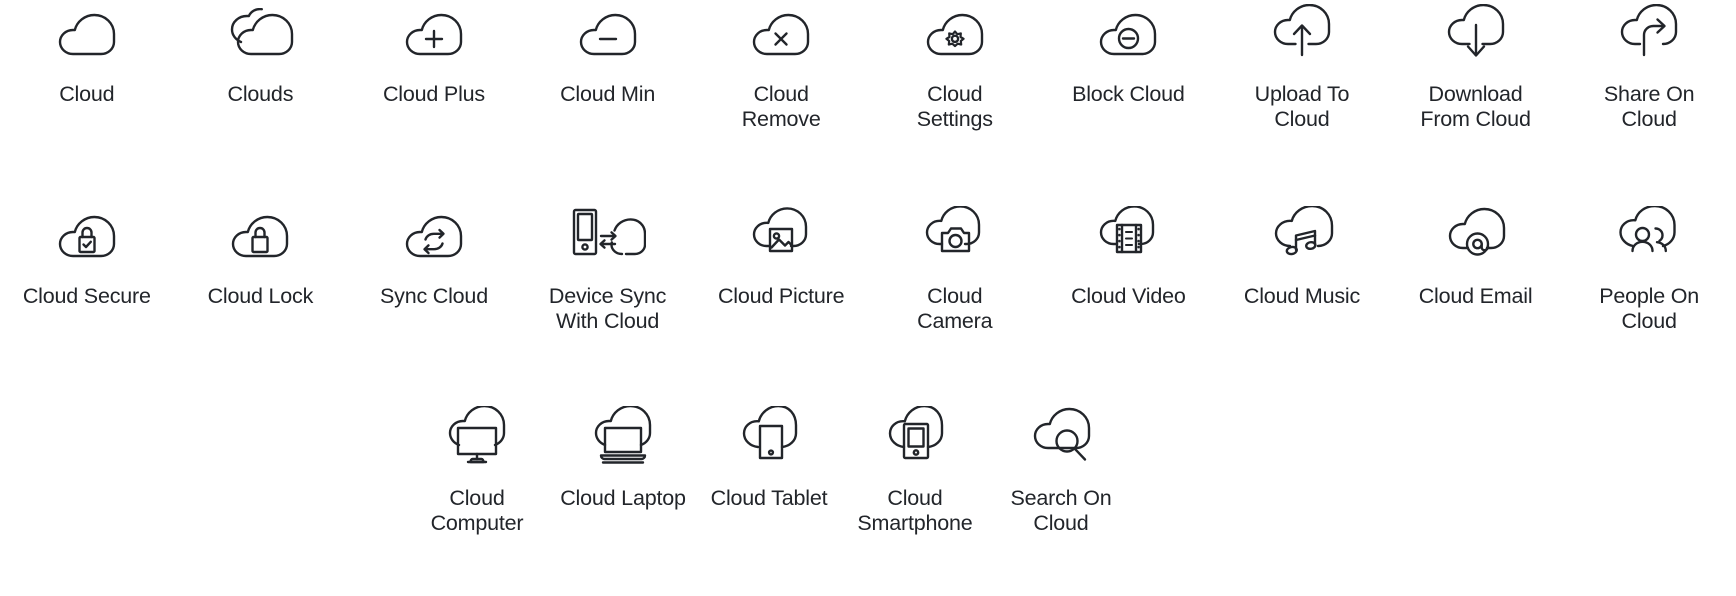 Image resolution: width=1736 pixels, height=596 pixels. What do you see at coordinates (955, 66) in the screenshot?
I see `icon-cell-cloud-settings: Cloud Settings` at bounding box center [955, 66].